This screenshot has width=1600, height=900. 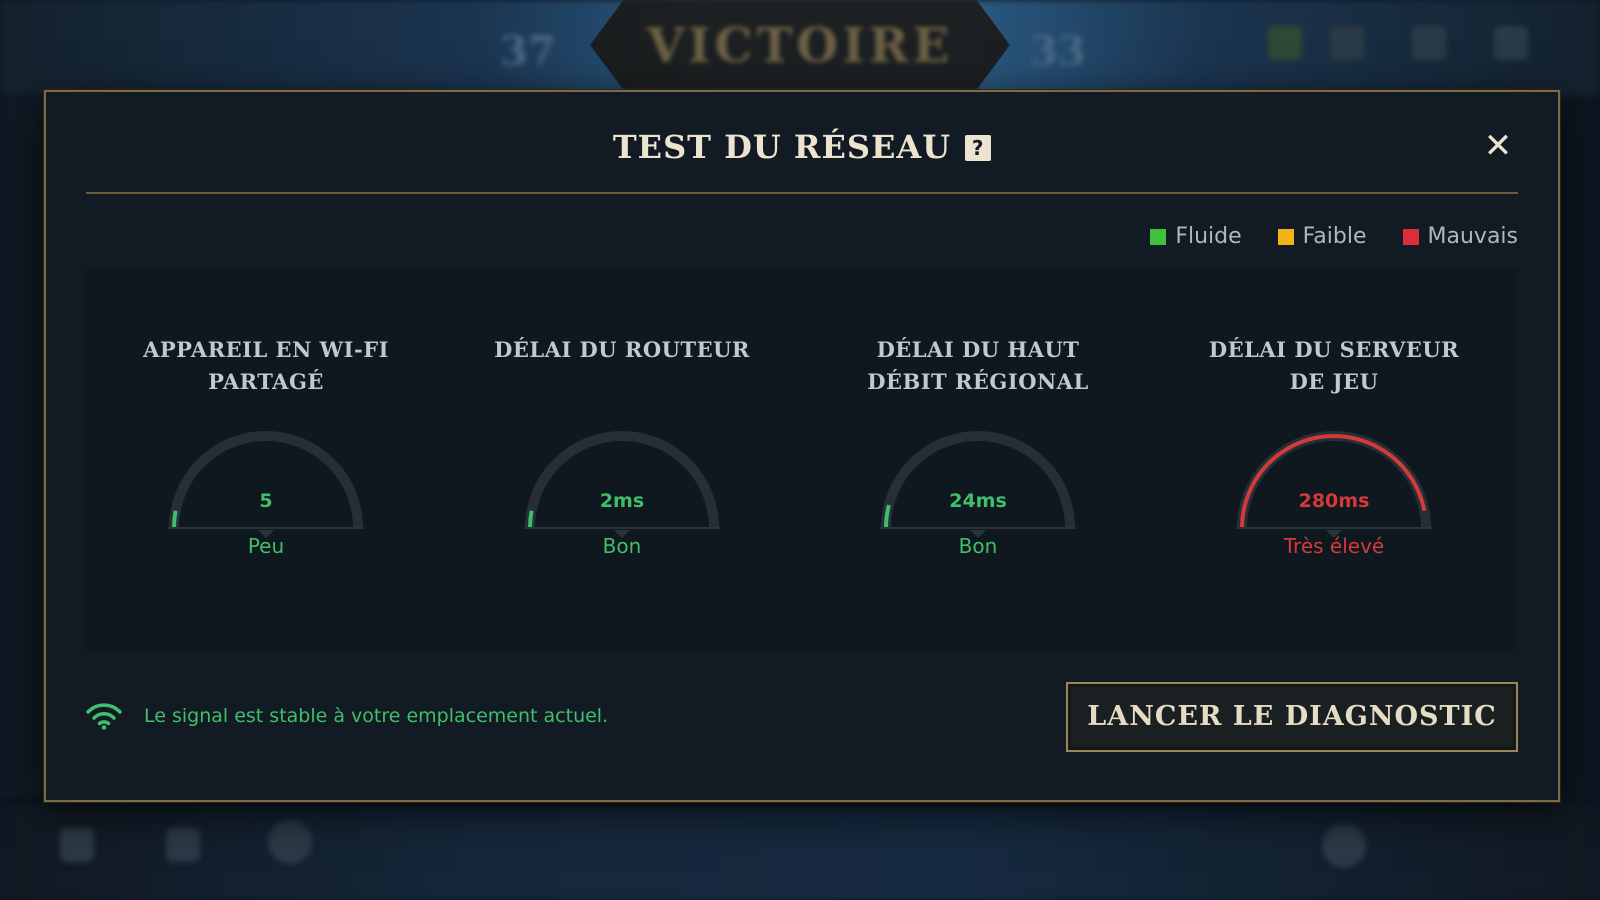 I want to click on gauge-status: Peu, so click(x=266, y=546).